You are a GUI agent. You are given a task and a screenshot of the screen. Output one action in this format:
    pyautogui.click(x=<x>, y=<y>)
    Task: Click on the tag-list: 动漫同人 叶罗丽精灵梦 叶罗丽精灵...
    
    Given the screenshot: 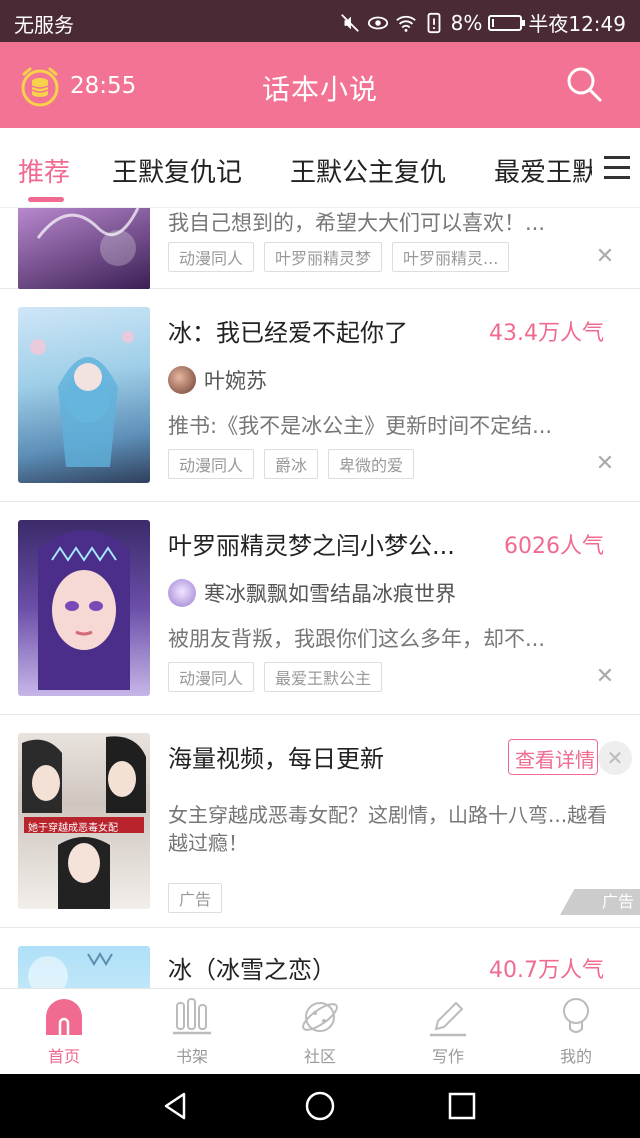 What is the action you would take?
    pyautogui.click(x=339, y=257)
    